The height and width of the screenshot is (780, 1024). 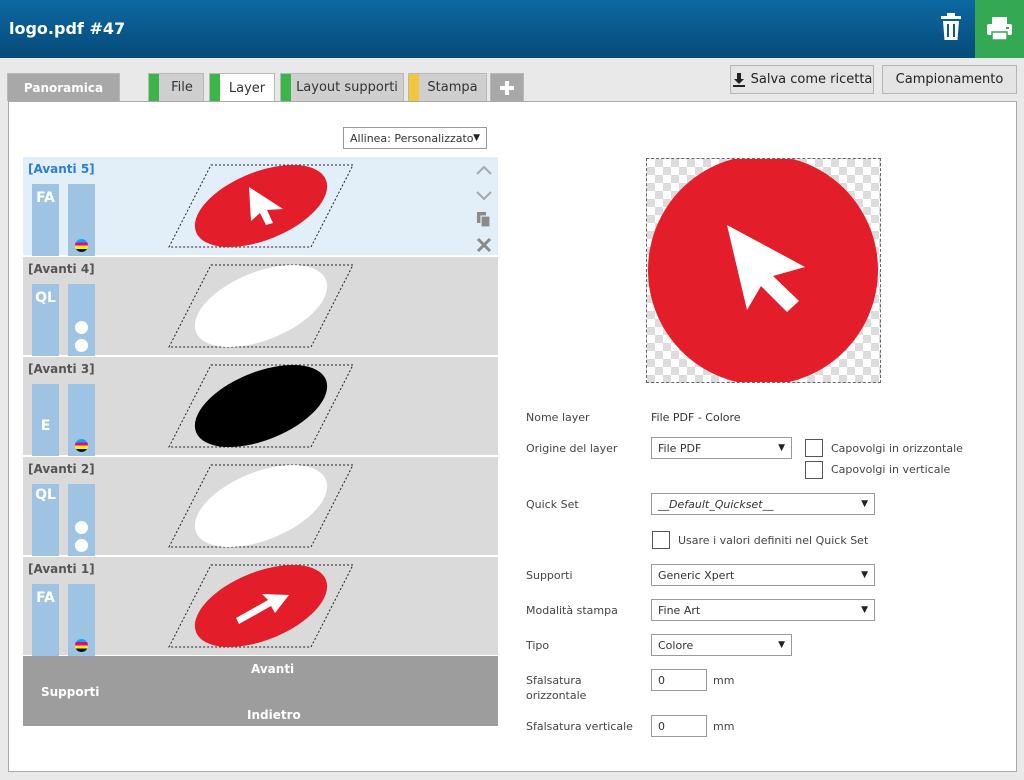 I want to click on quality-column: E, so click(x=45, y=420).